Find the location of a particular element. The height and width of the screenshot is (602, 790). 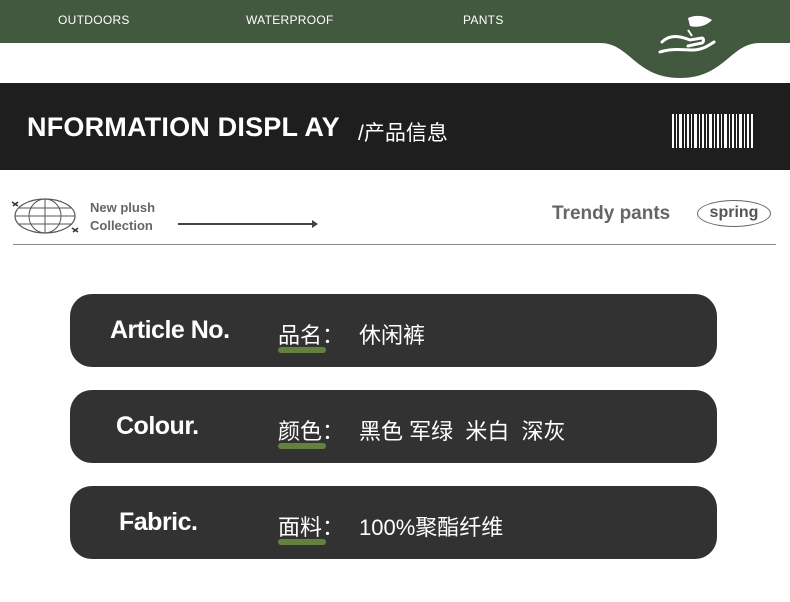

card-value: 100%聚酯纤维 is located at coordinates (431, 527).